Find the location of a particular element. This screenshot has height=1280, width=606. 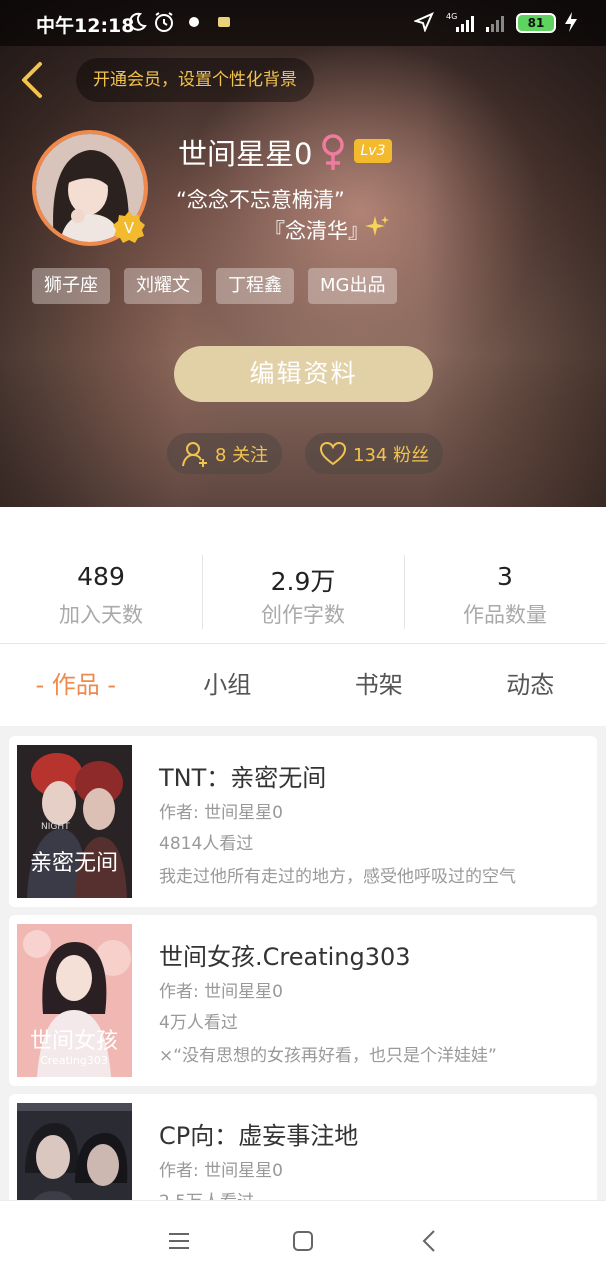

menu-icon is located at coordinates (179, 1241).